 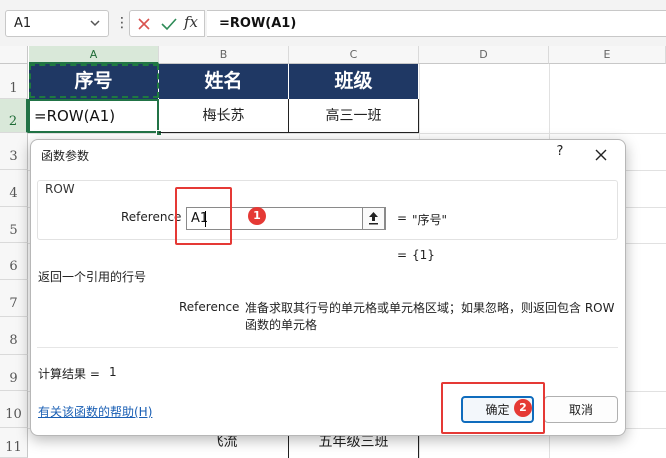 What do you see at coordinates (14, 373) in the screenshot?
I see `row-header-9: 9` at bounding box center [14, 373].